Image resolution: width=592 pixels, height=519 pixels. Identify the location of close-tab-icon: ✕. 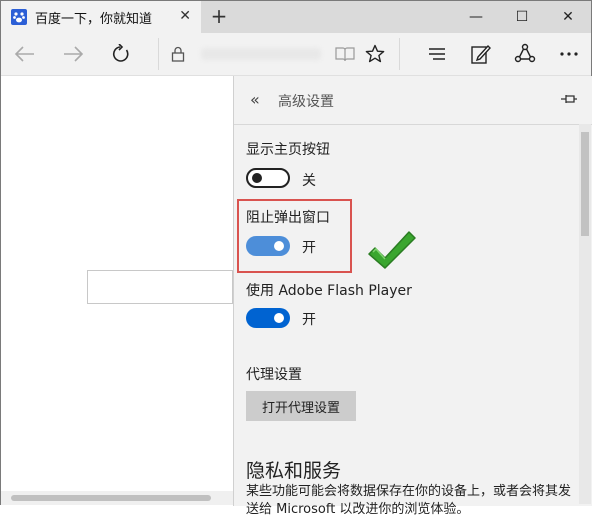
(185, 16).